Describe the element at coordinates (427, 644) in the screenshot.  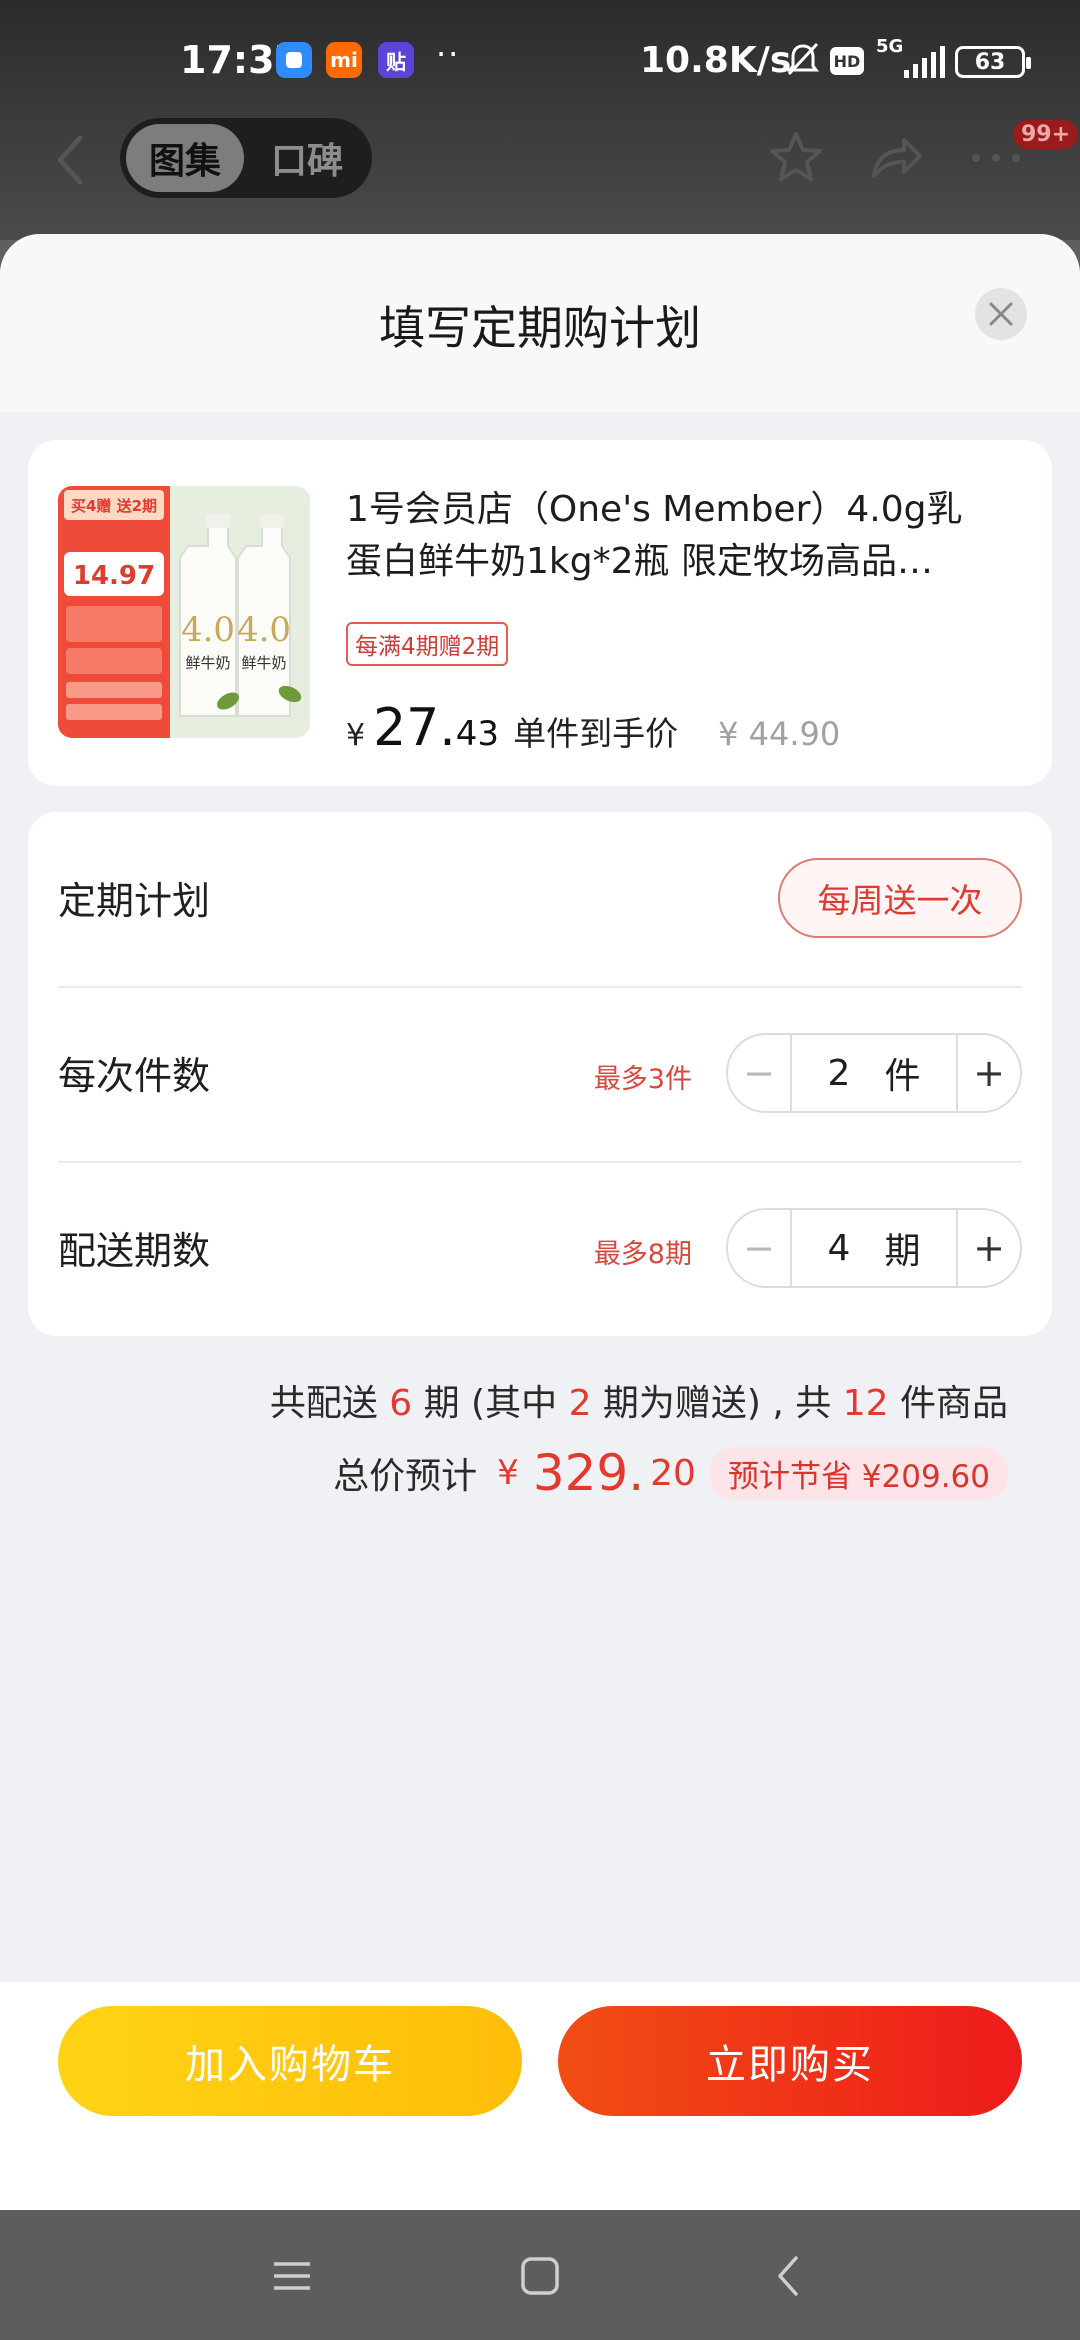
I see `promo-tag: 每满4期赠2期` at that location.